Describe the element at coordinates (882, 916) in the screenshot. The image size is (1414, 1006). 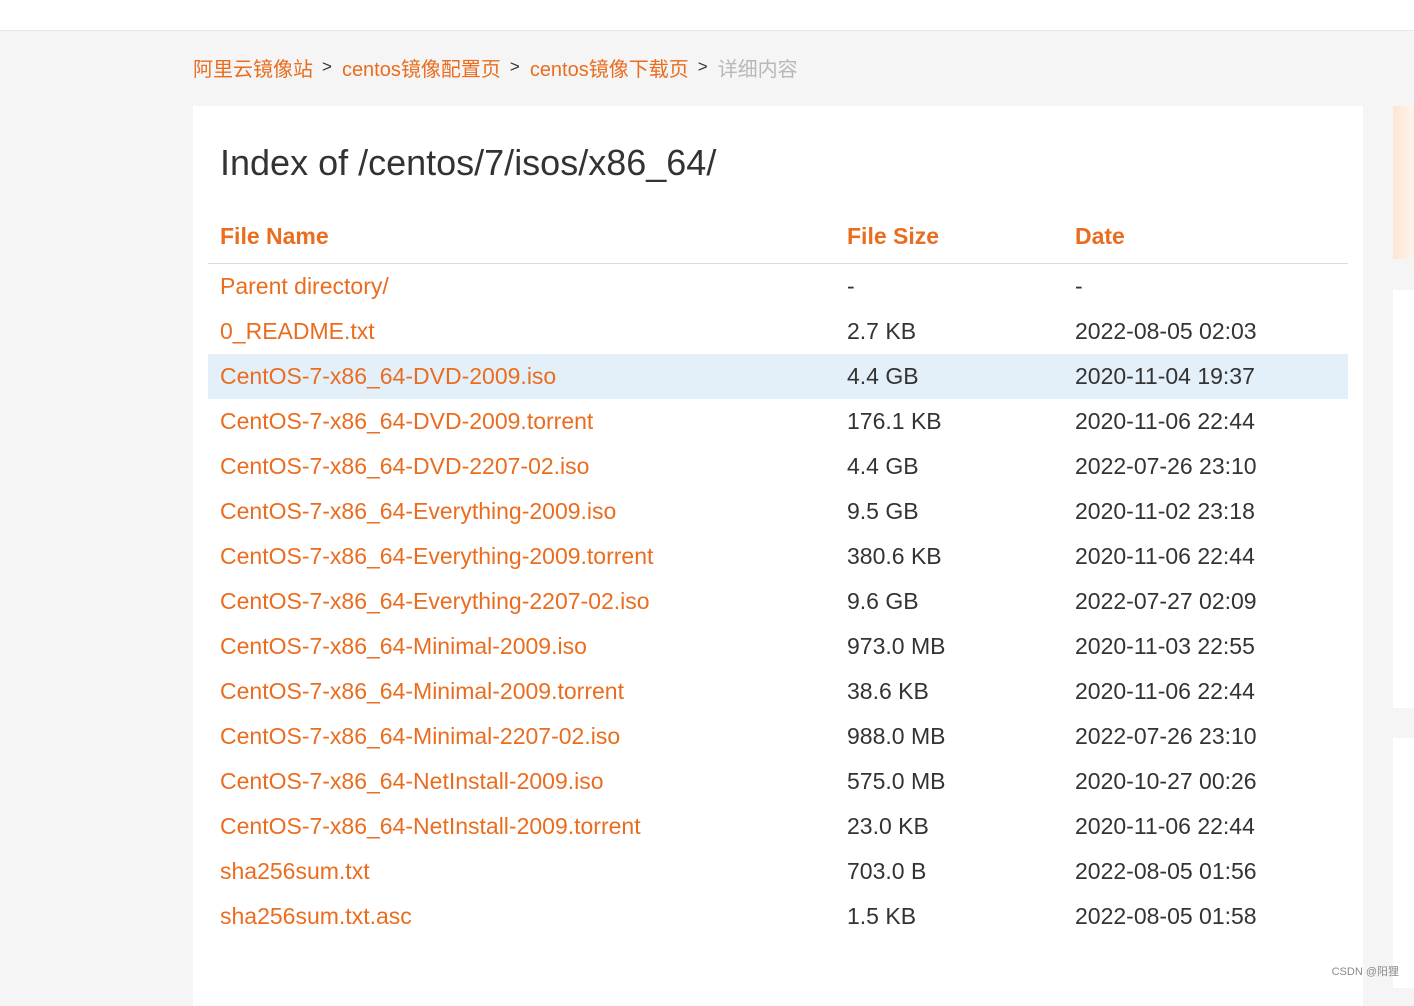
I see `file-size-cell: 1.5 KB` at that location.